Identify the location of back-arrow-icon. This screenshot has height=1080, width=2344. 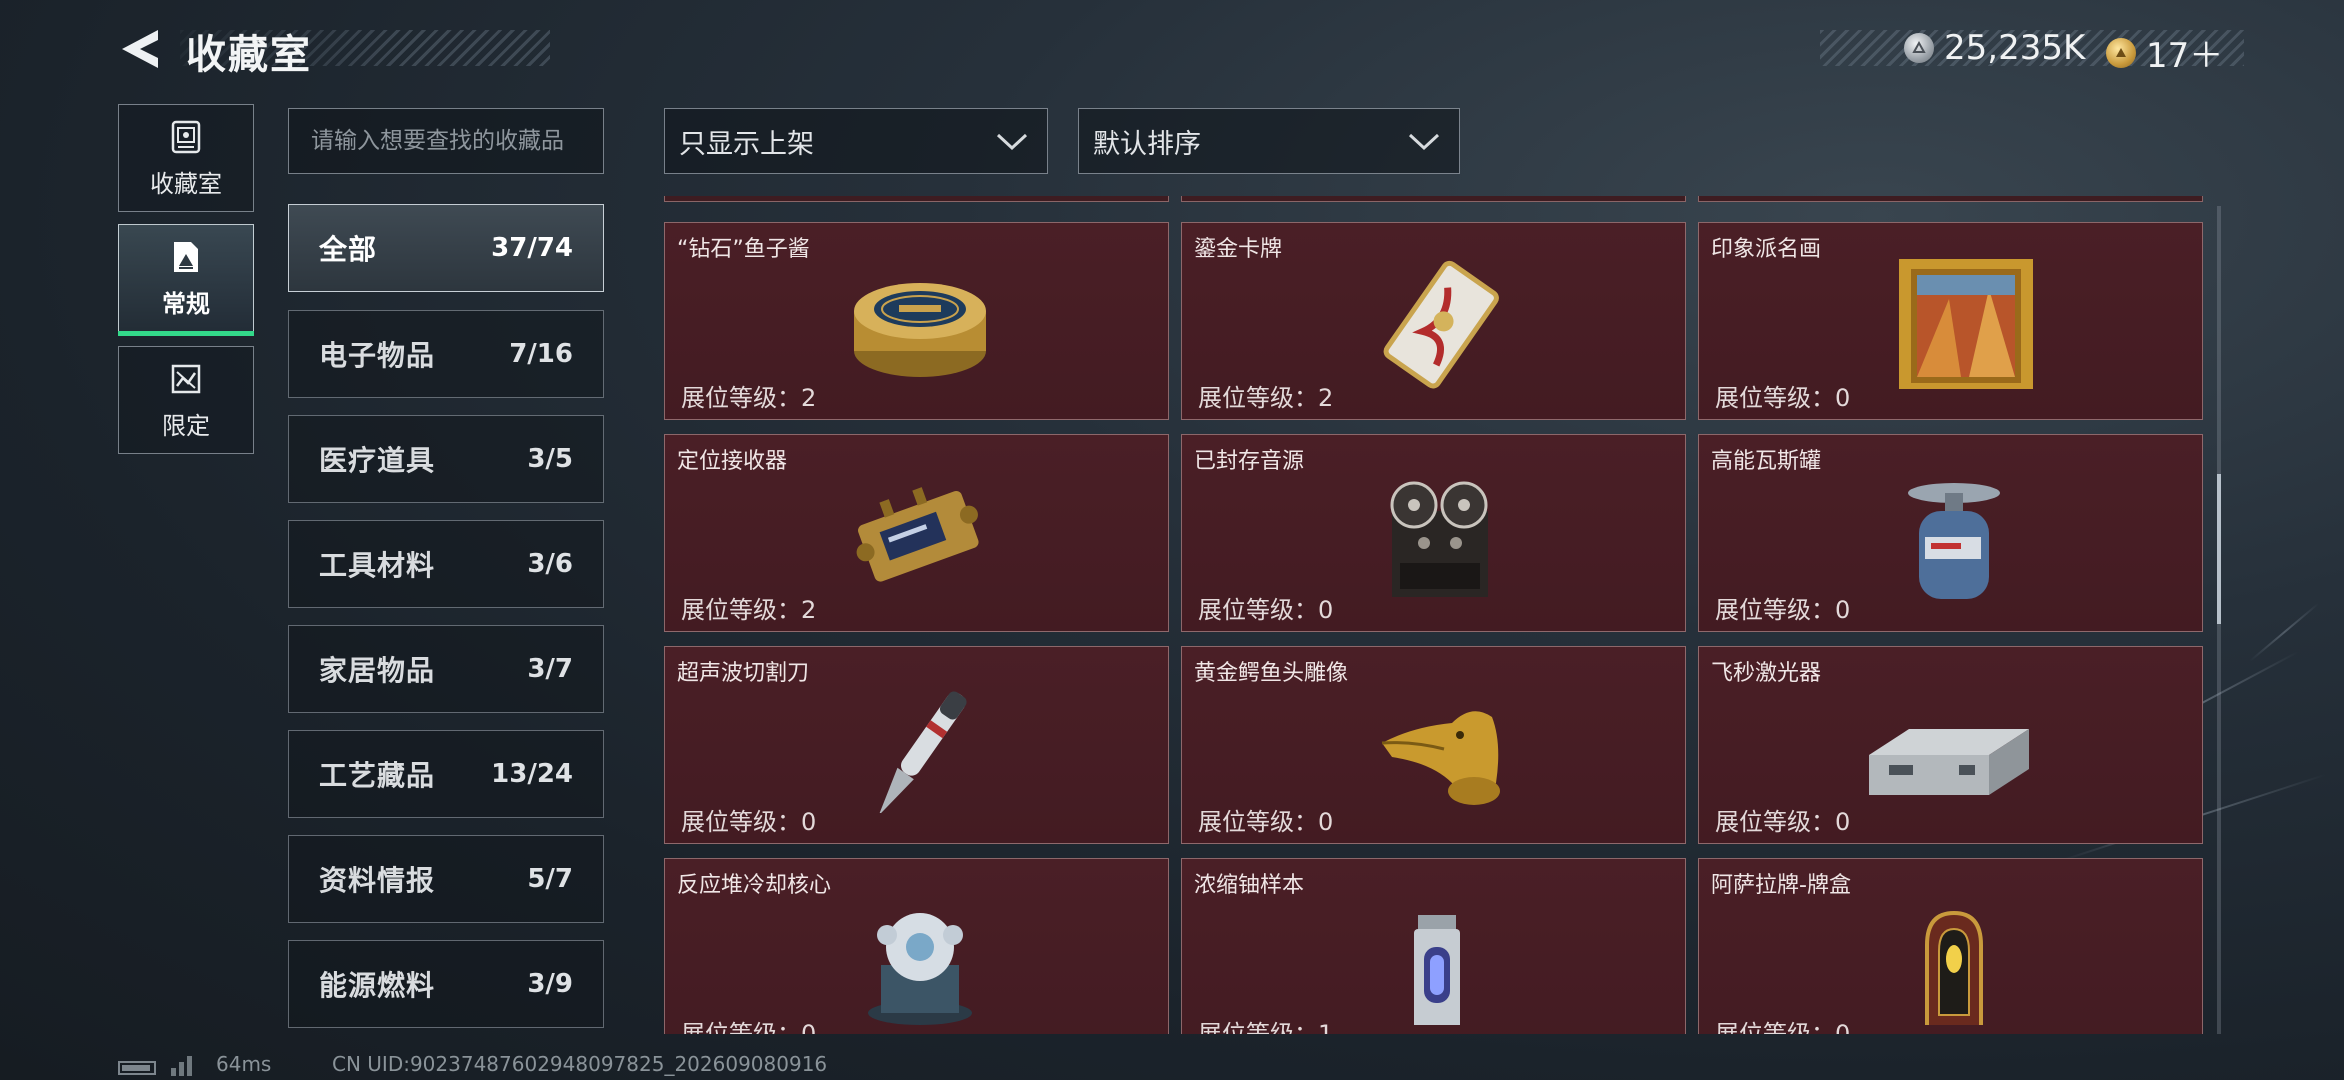
(141, 49).